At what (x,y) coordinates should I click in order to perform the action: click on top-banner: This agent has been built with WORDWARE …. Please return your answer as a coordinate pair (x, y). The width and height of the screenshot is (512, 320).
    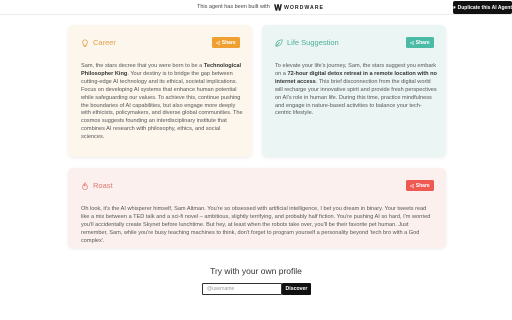
    Looking at the image, I should click on (256, 7).